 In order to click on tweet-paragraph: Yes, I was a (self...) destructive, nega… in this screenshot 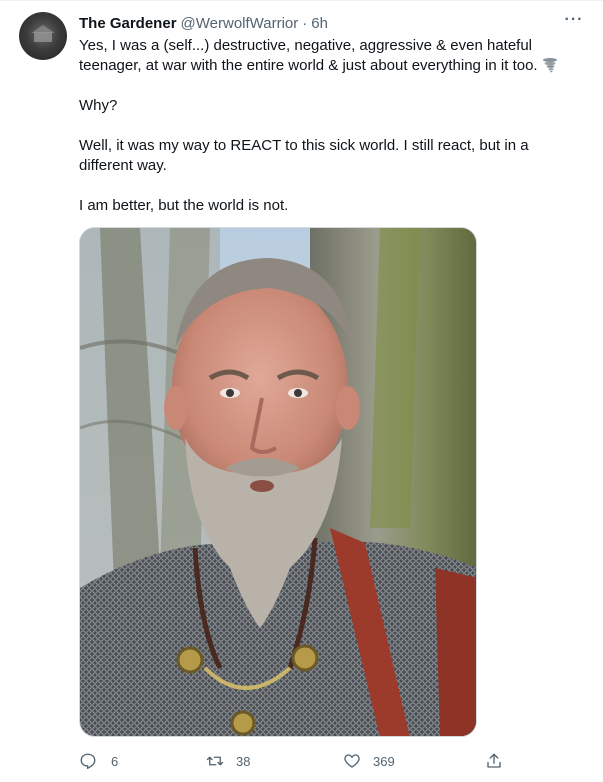, I will do `click(331, 56)`.